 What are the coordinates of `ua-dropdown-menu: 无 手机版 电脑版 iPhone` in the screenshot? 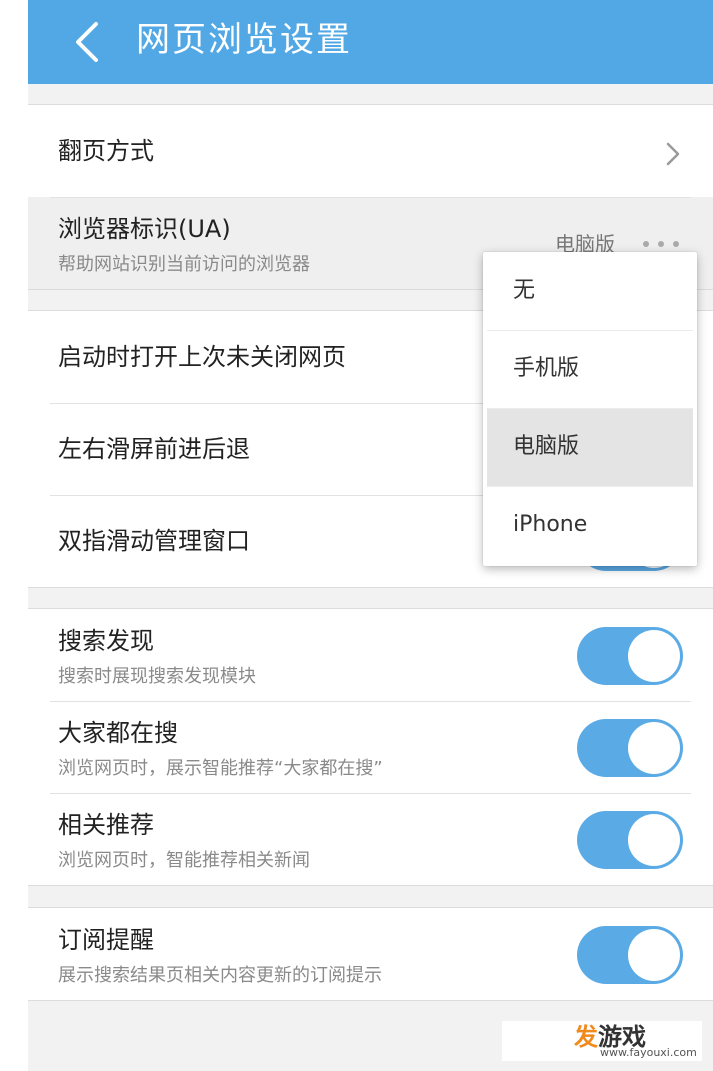 It's located at (590, 409).